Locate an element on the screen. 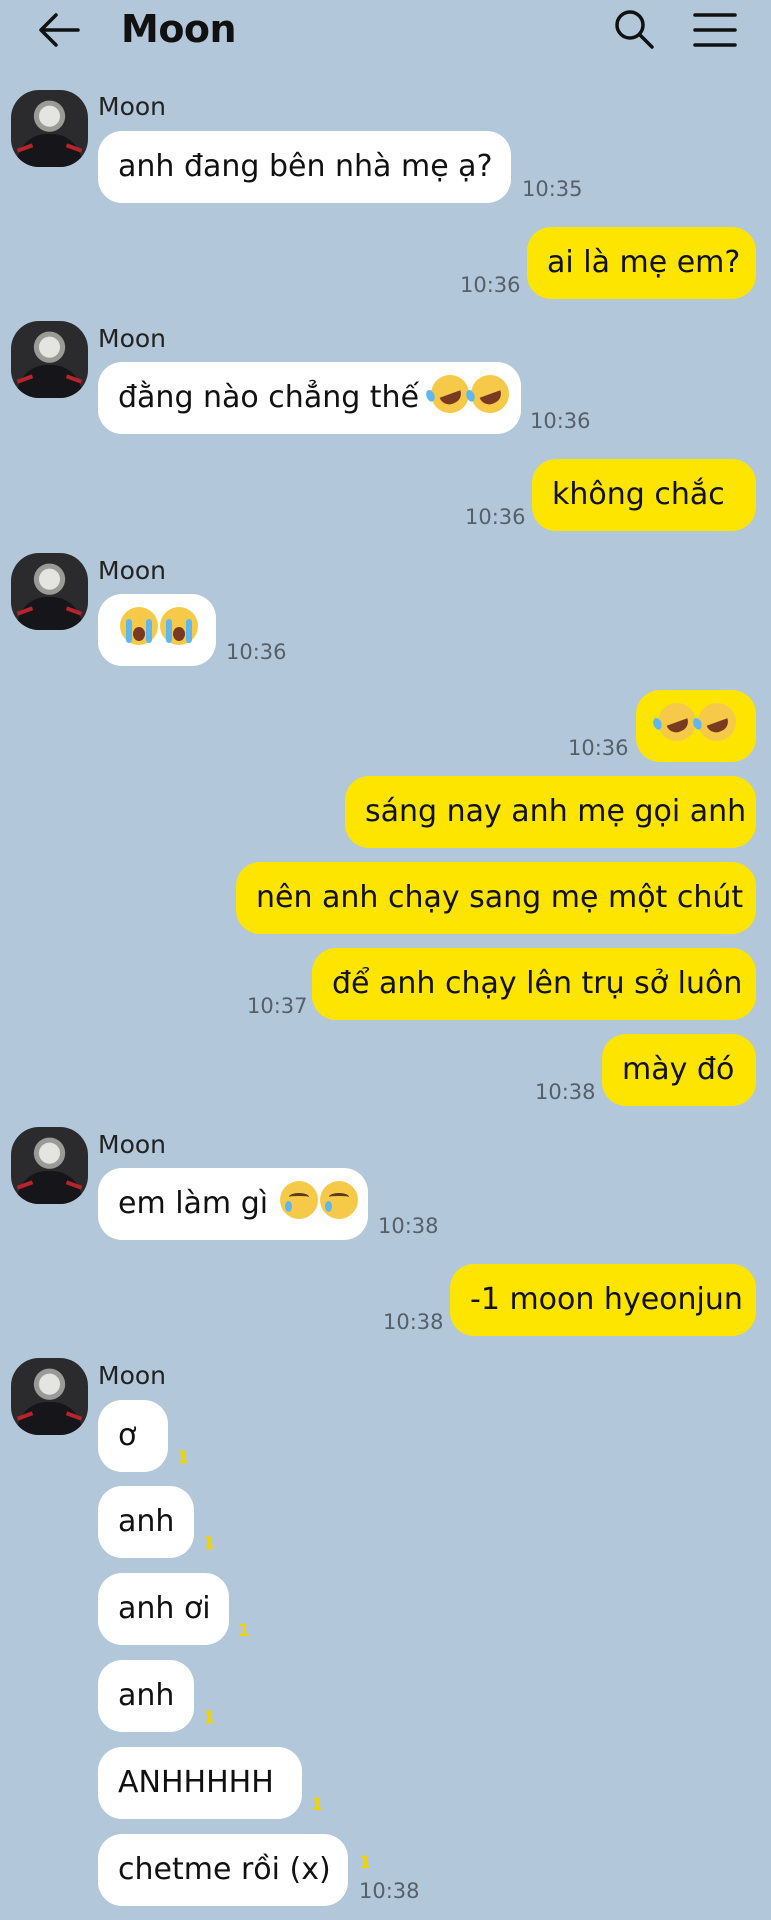  message-text: ai là mẹ em? is located at coordinates (644, 262).